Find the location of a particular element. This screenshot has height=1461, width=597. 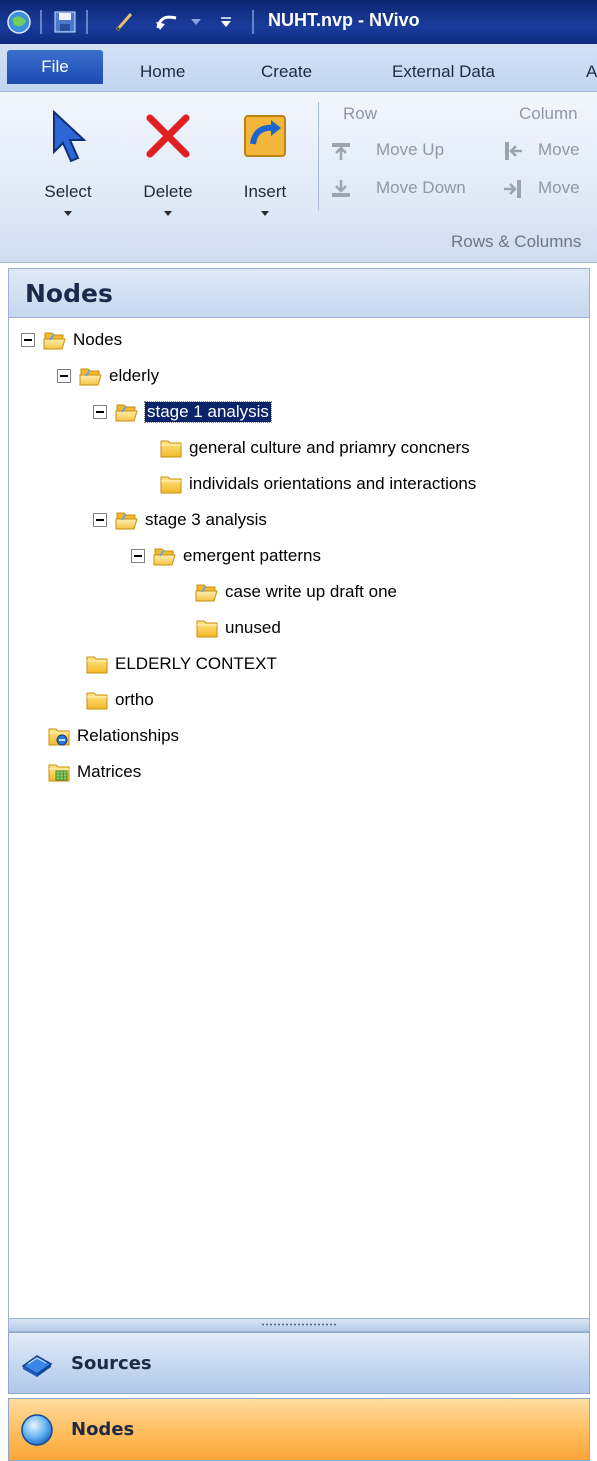

tab-external-data: External Data is located at coordinates (443, 72).